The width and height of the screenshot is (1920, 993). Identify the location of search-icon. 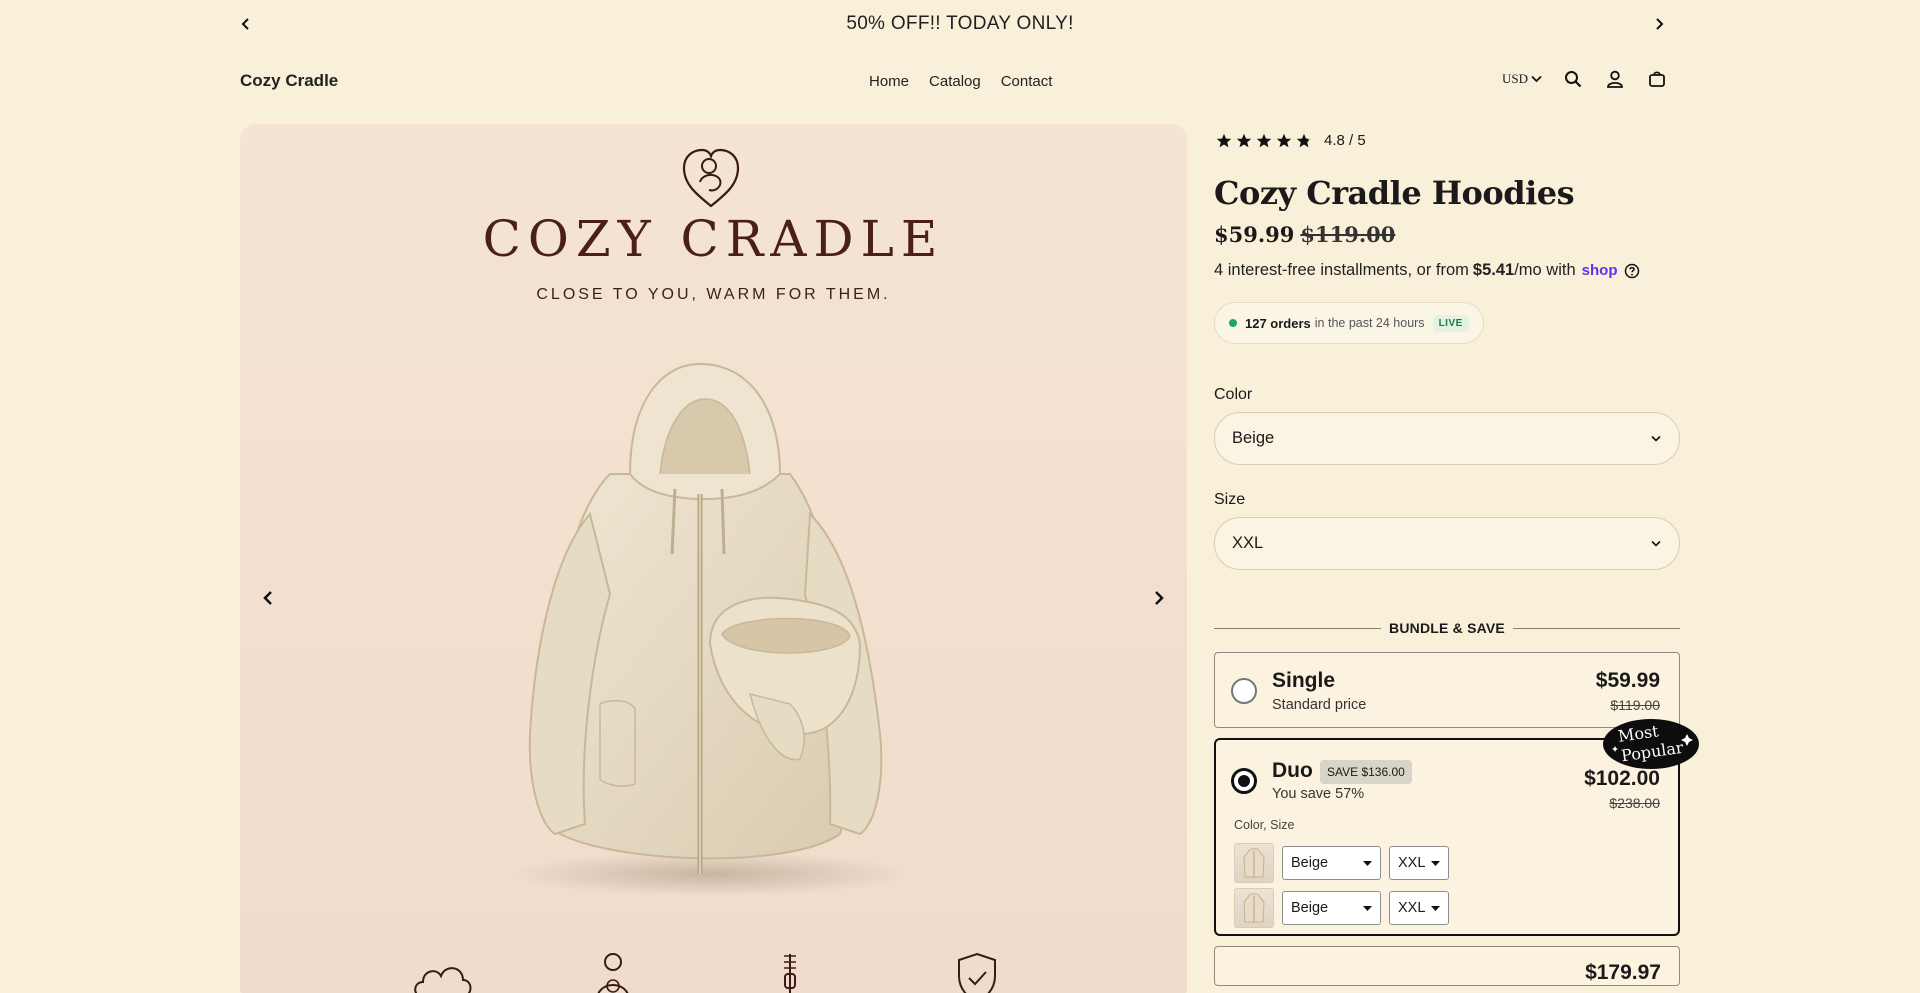
(1573, 79).